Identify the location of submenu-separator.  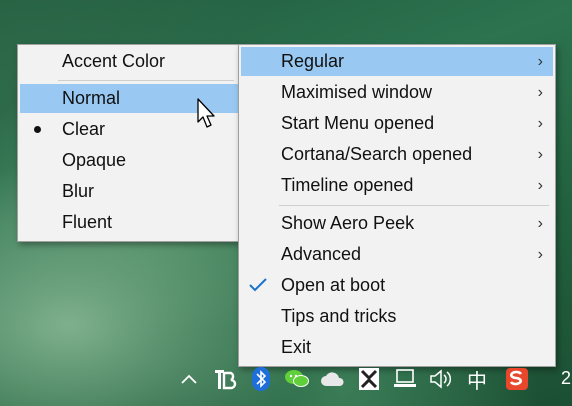
(146, 80).